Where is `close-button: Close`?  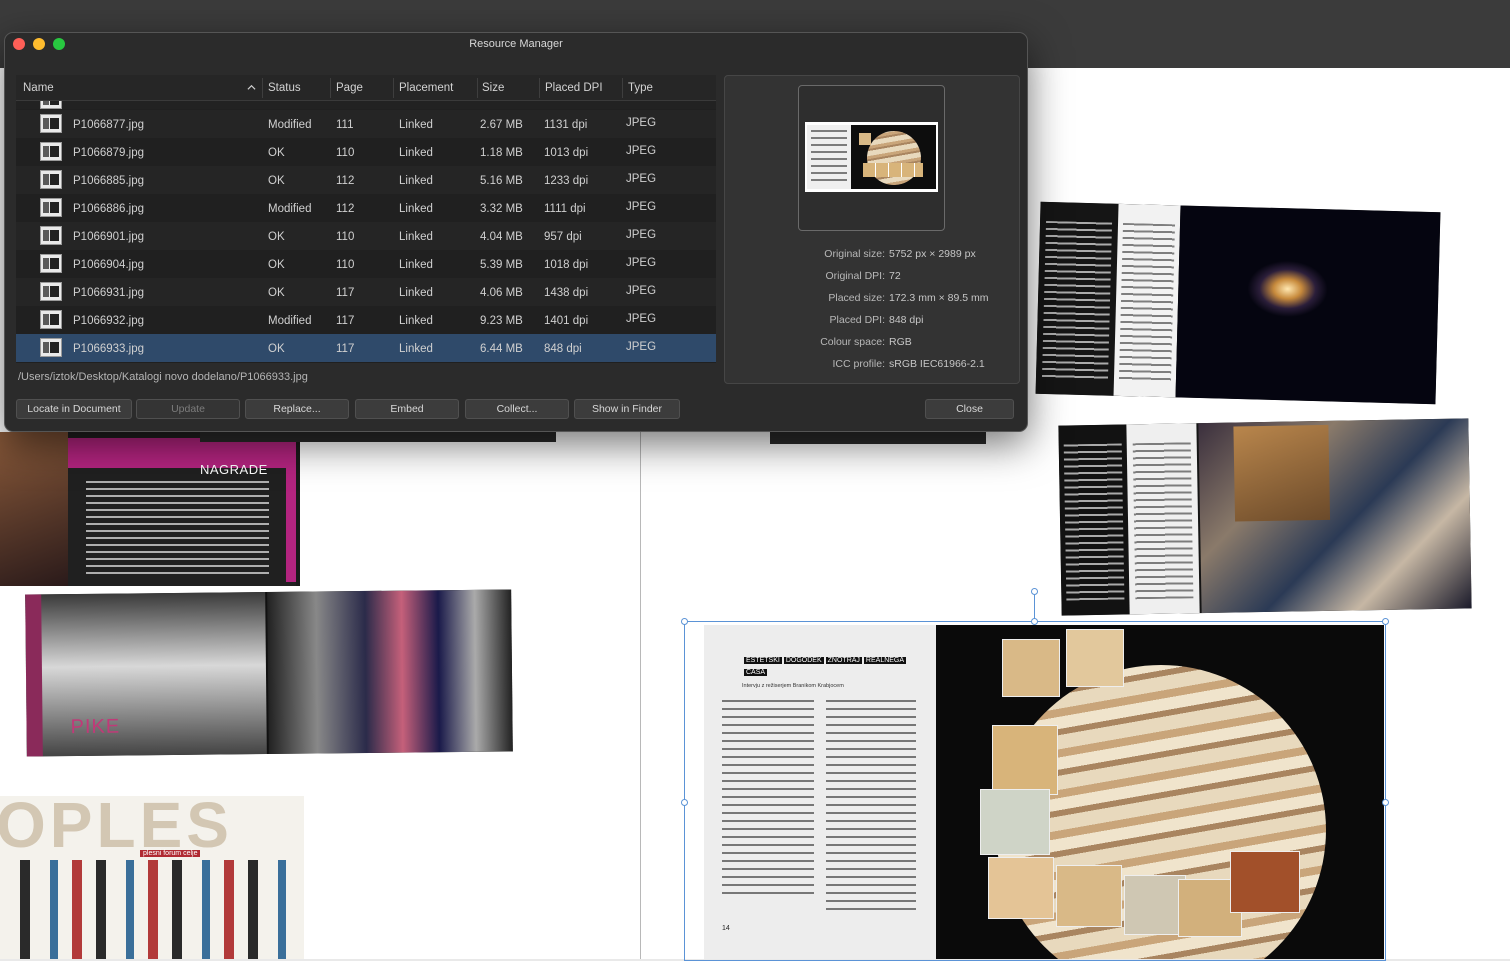 close-button: Close is located at coordinates (969, 409).